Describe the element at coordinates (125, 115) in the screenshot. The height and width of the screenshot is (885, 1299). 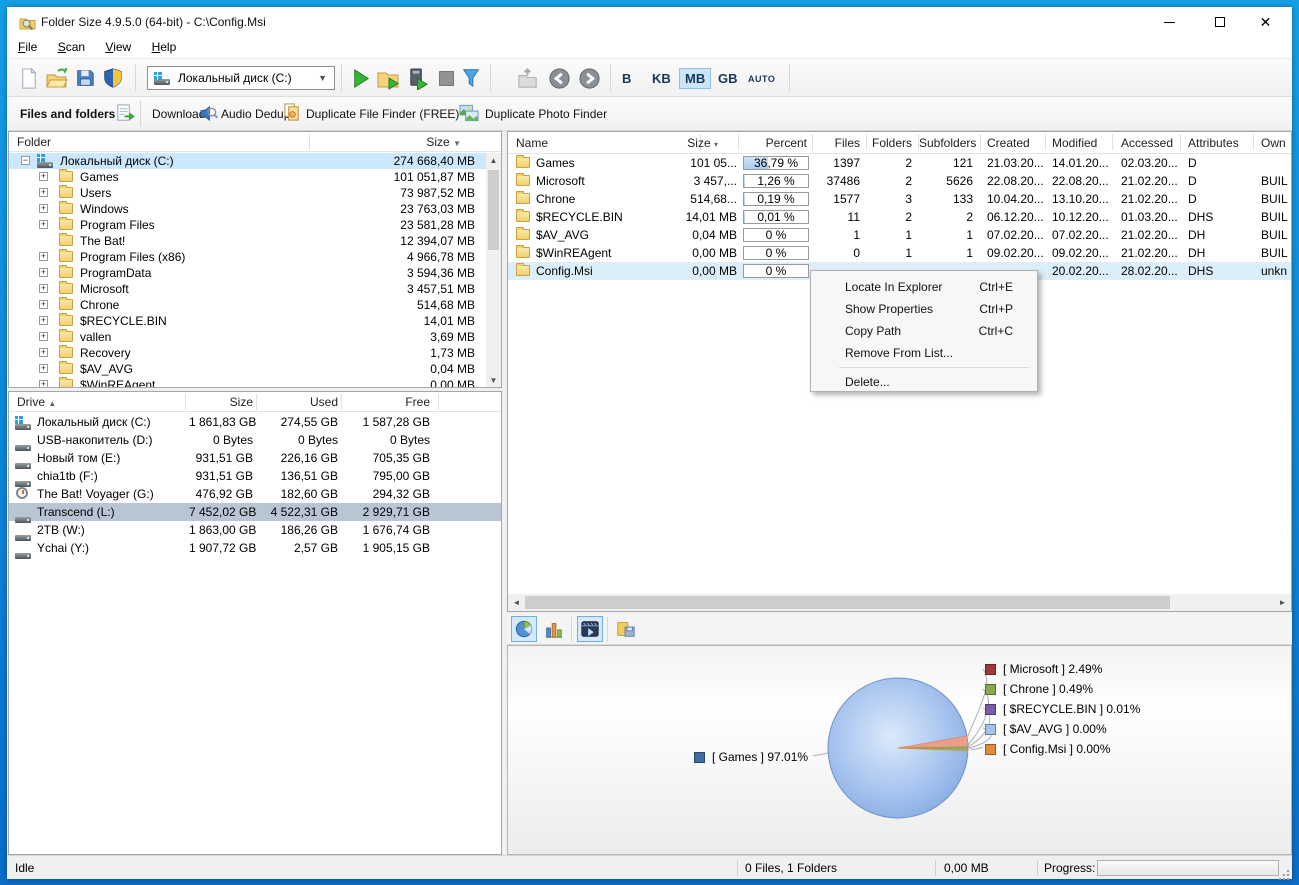
I see `report-icon` at that location.